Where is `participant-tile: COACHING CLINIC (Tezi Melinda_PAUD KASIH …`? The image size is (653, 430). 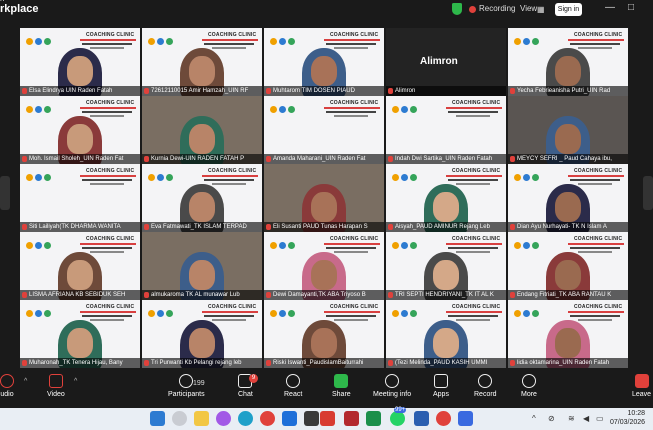
participant-tile: COACHING CLINIC (Tezi Melinda_PAUD KASIH … is located at coordinates (446, 334).